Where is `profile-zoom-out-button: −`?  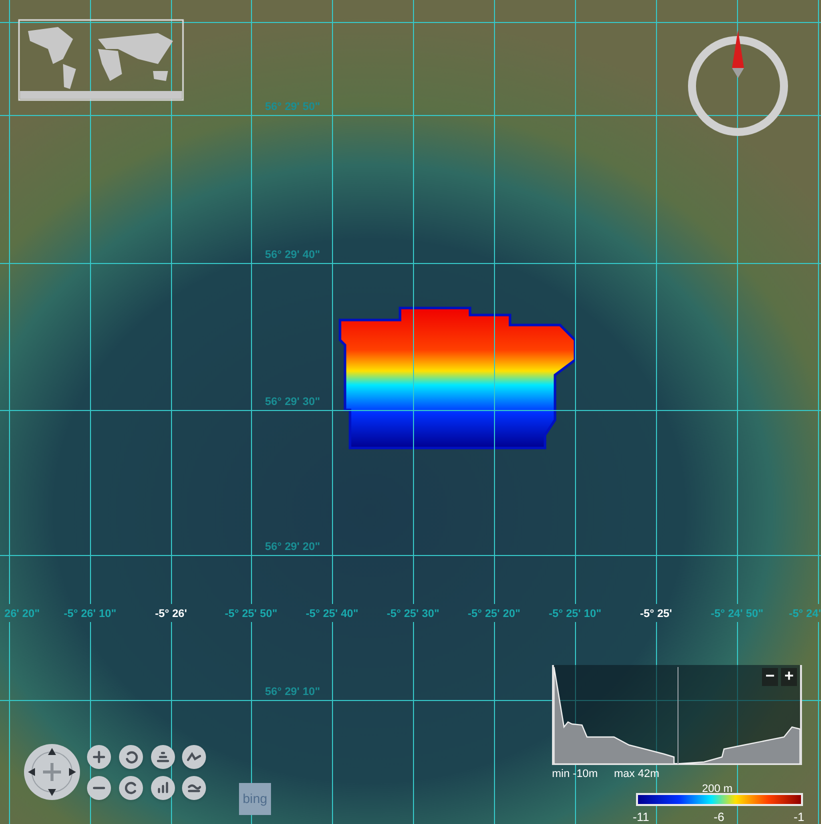 profile-zoom-out-button: − is located at coordinates (770, 677).